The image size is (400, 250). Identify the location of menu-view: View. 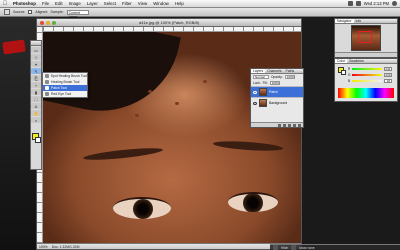
(142, 3).